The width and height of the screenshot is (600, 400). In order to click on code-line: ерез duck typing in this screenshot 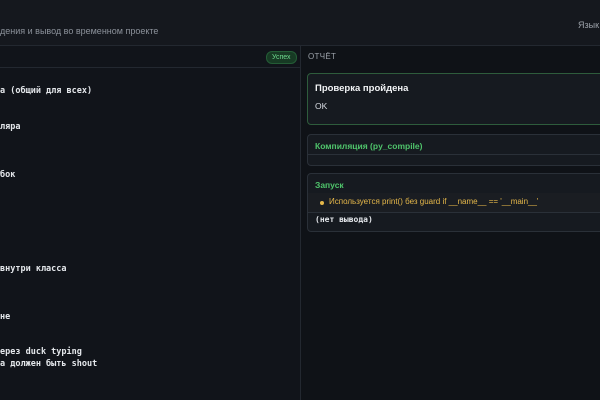, I will do `click(41, 352)`.